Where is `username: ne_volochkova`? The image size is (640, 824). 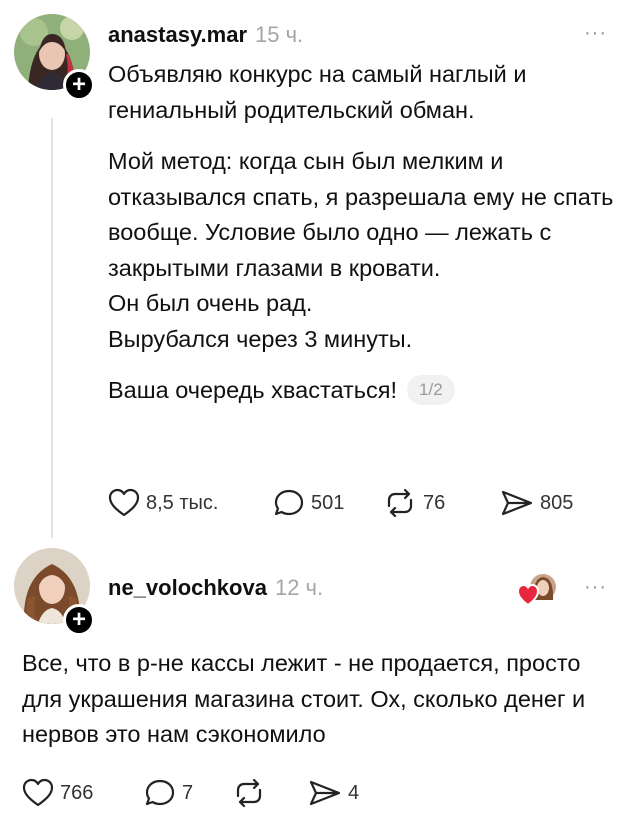
username: ne_volochkova is located at coordinates (187, 588).